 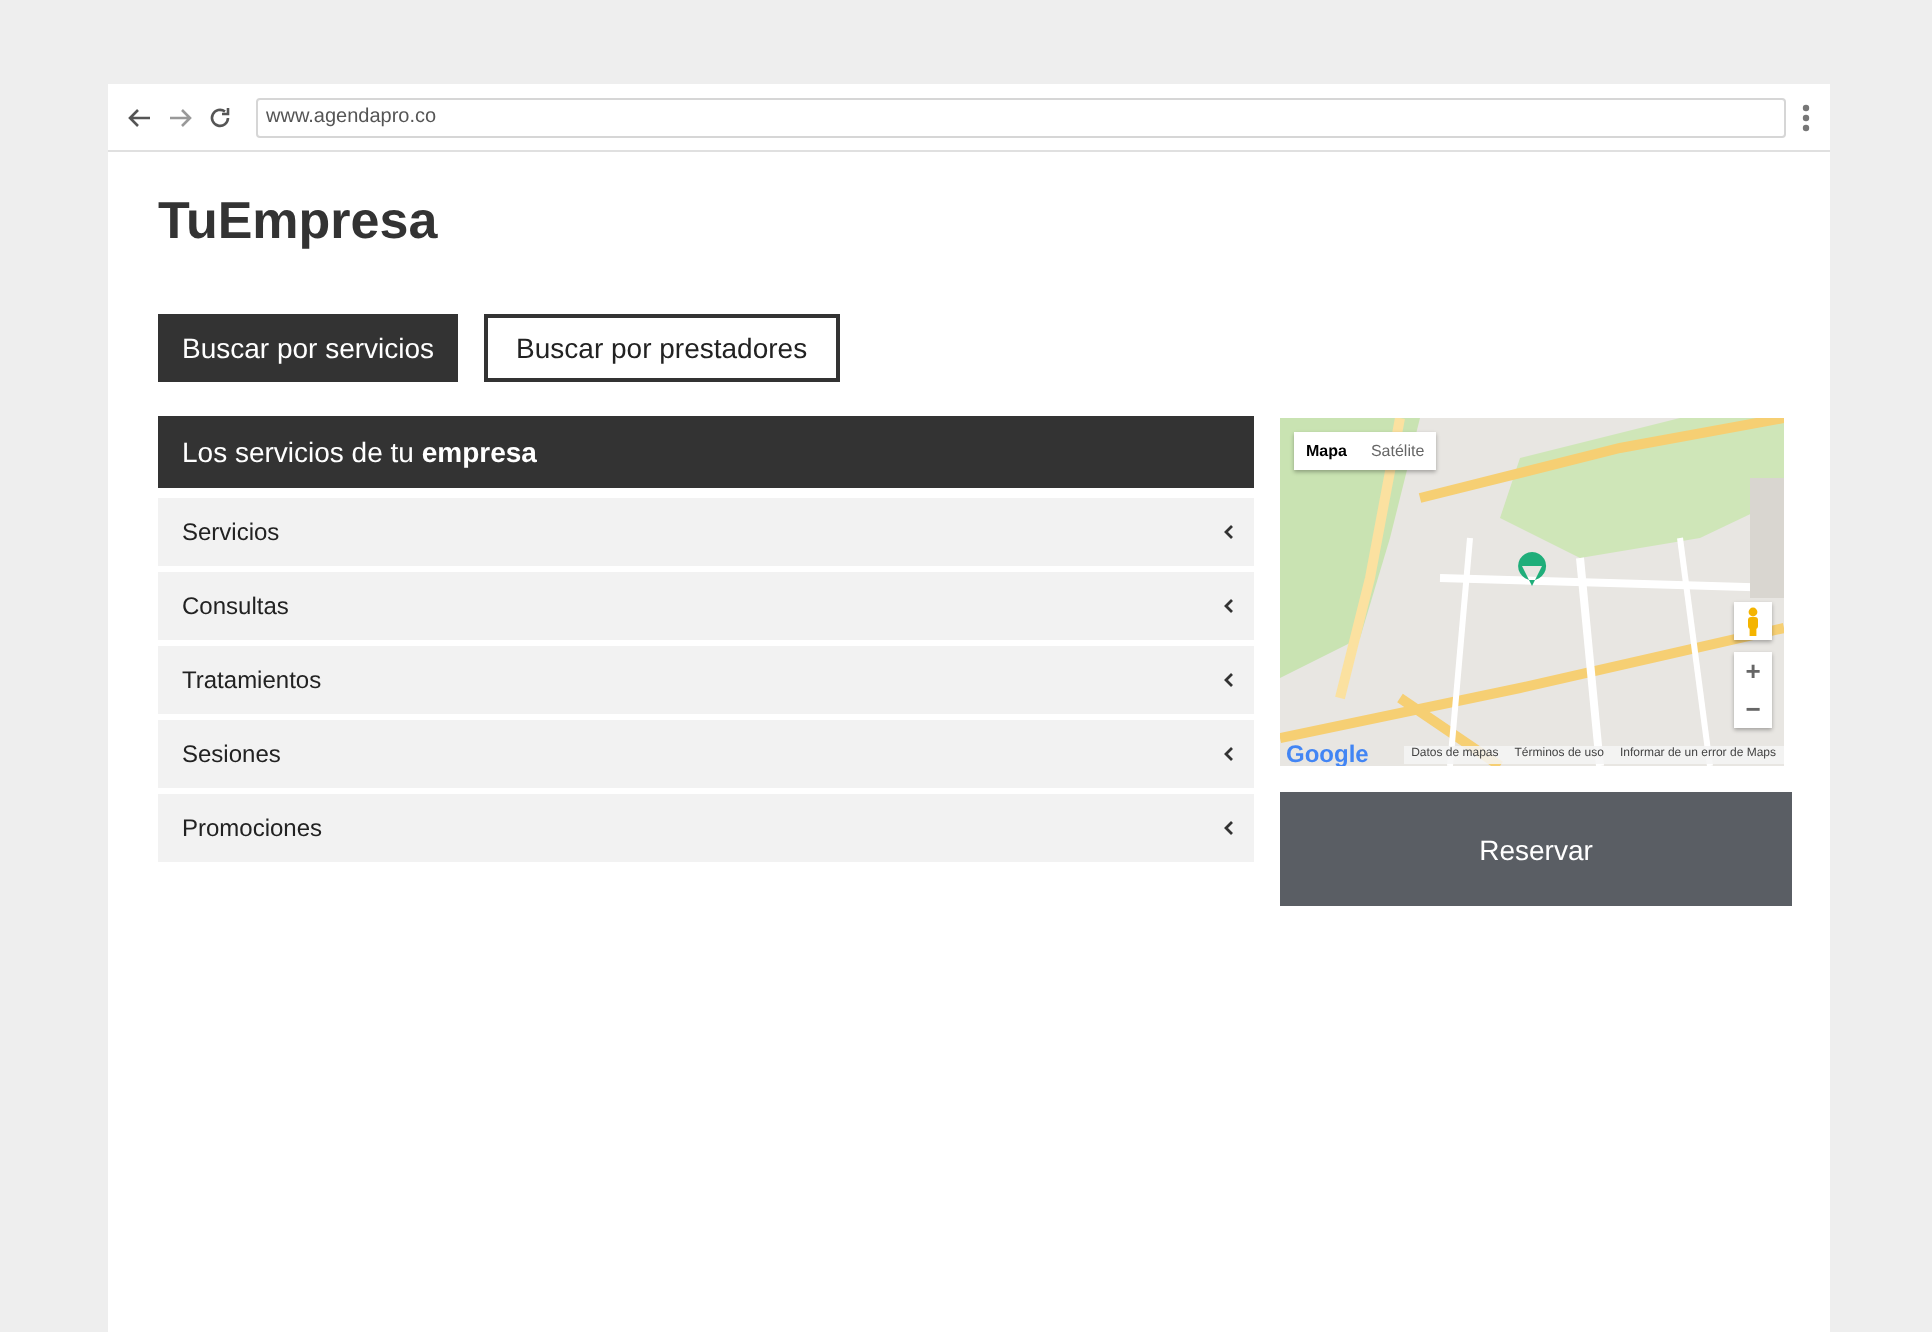 I want to click on zoom-in-button: +, so click(x=1753, y=671).